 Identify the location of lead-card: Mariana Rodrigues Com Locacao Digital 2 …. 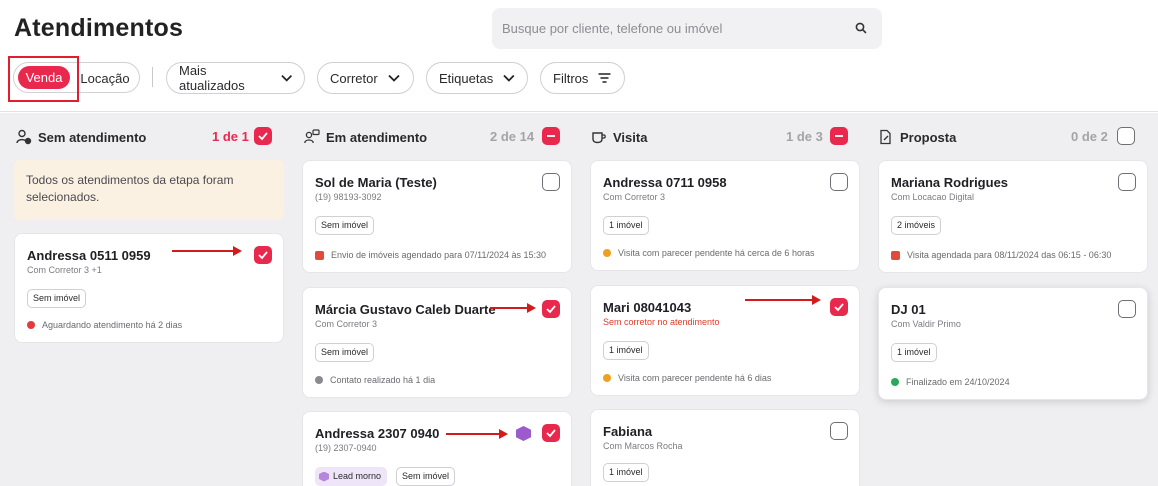
(1013, 216).